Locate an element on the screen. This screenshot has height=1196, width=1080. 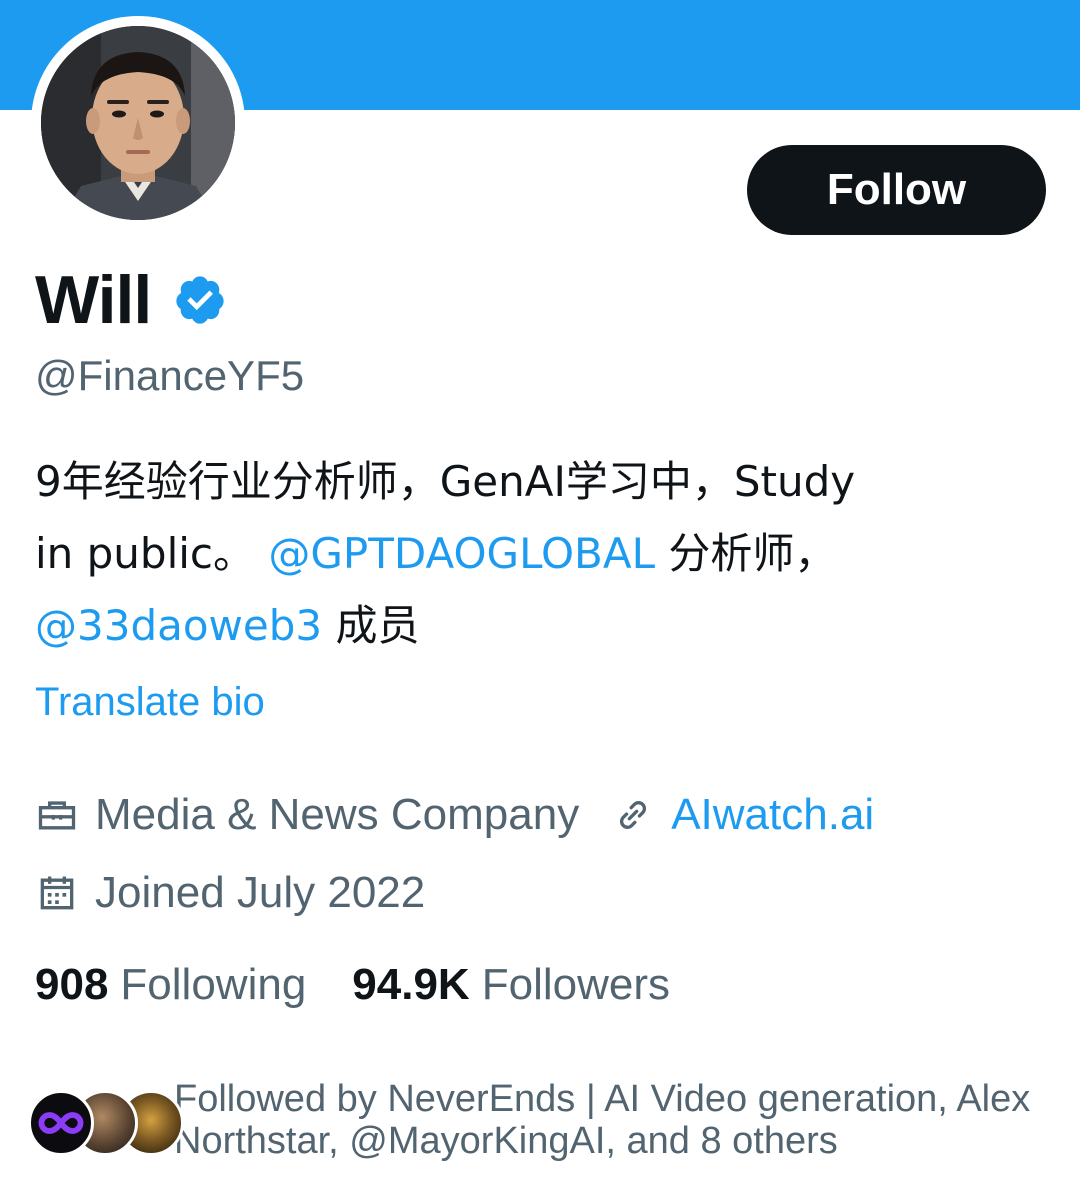
translate-bio-link: Translate bio is located at coordinates (150, 702).